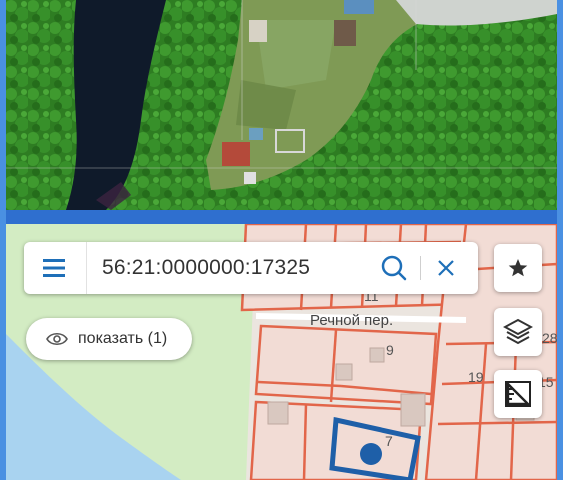 The width and height of the screenshot is (563, 480). I want to click on parcel-label: 28, so click(550, 338).